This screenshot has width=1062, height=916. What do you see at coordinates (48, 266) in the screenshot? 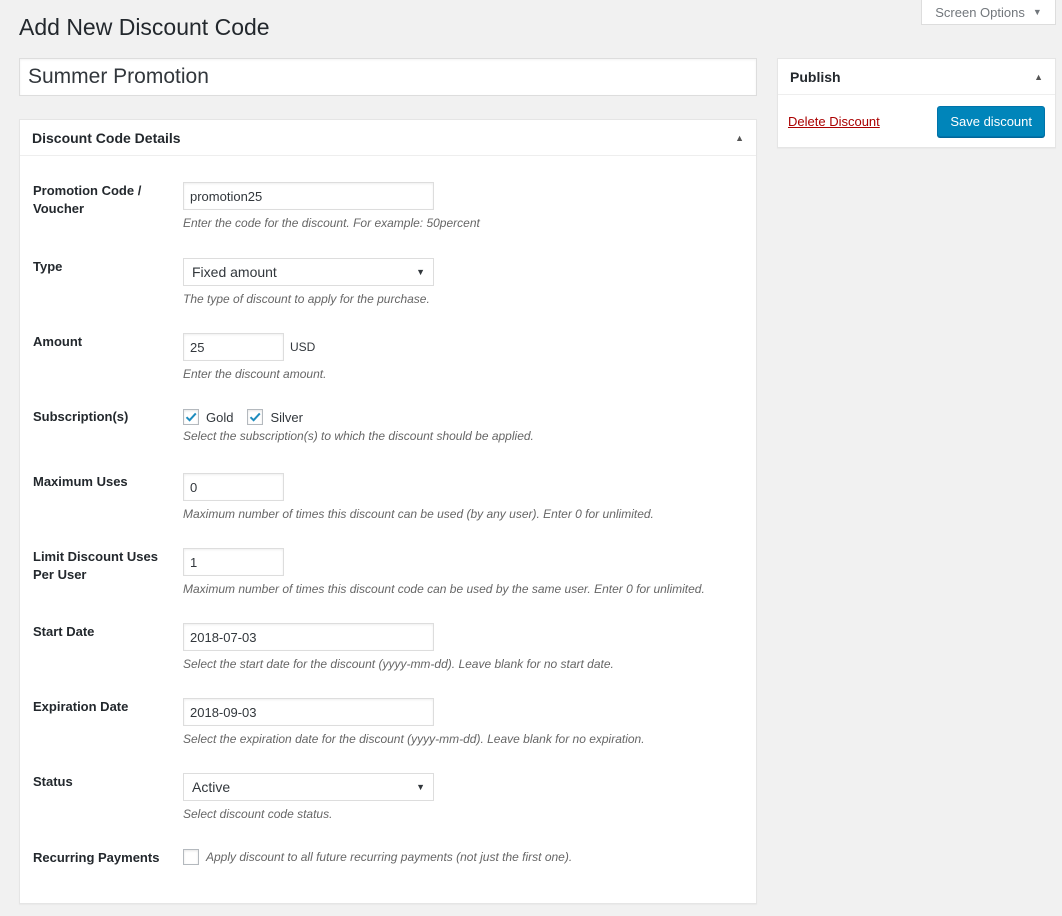
I see `type-label: Type` at bounding box center [48, 266].